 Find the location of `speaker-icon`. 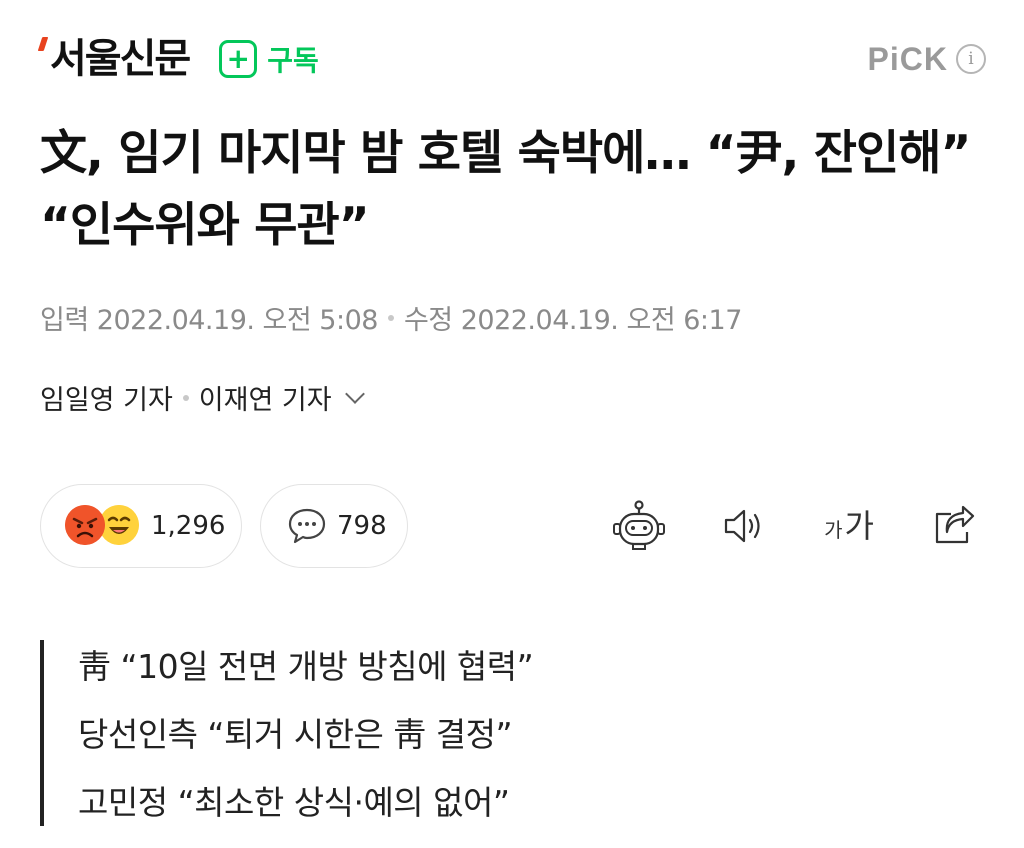

speaker-icon is located at coordinates (742, 526).